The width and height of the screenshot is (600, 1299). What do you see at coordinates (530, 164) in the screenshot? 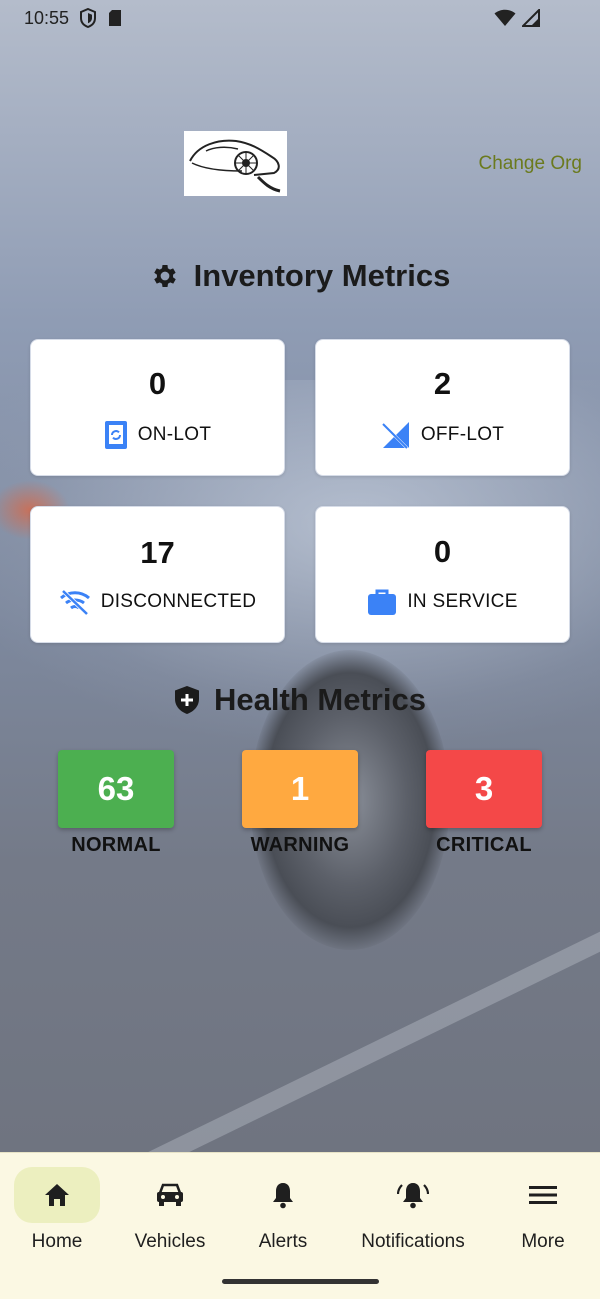
I see `change-org-link: Change Org` at bounding box center [530, 164].